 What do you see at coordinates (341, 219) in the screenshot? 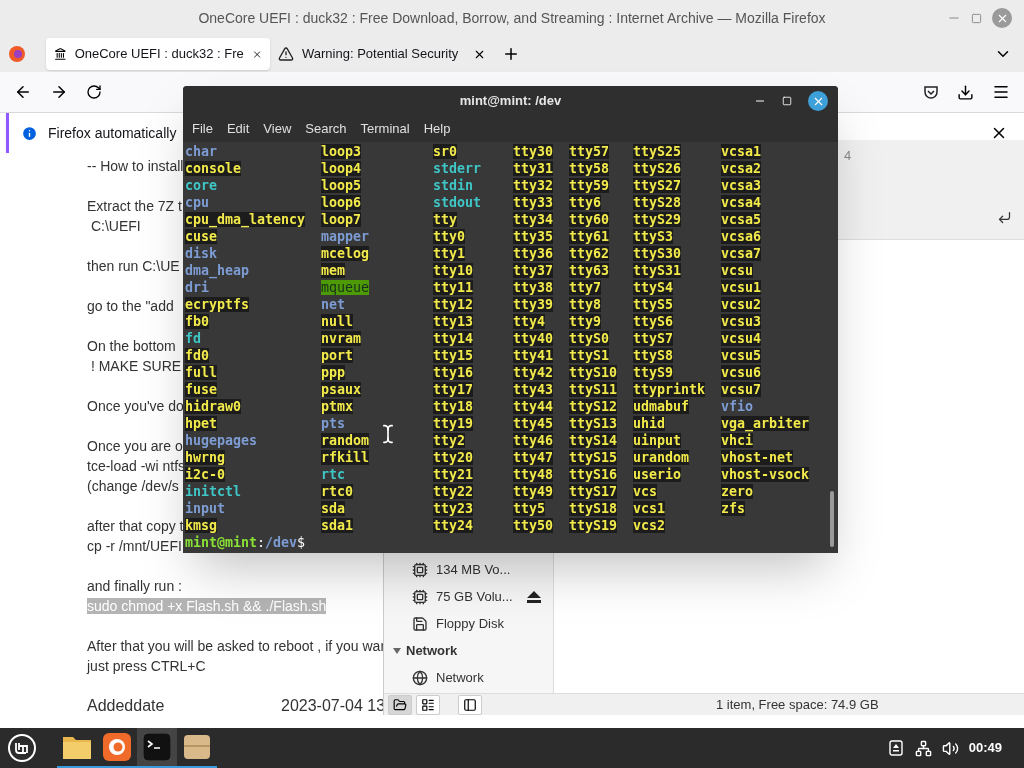
I see `file-name: loop7` at bounding box center [341, 219].